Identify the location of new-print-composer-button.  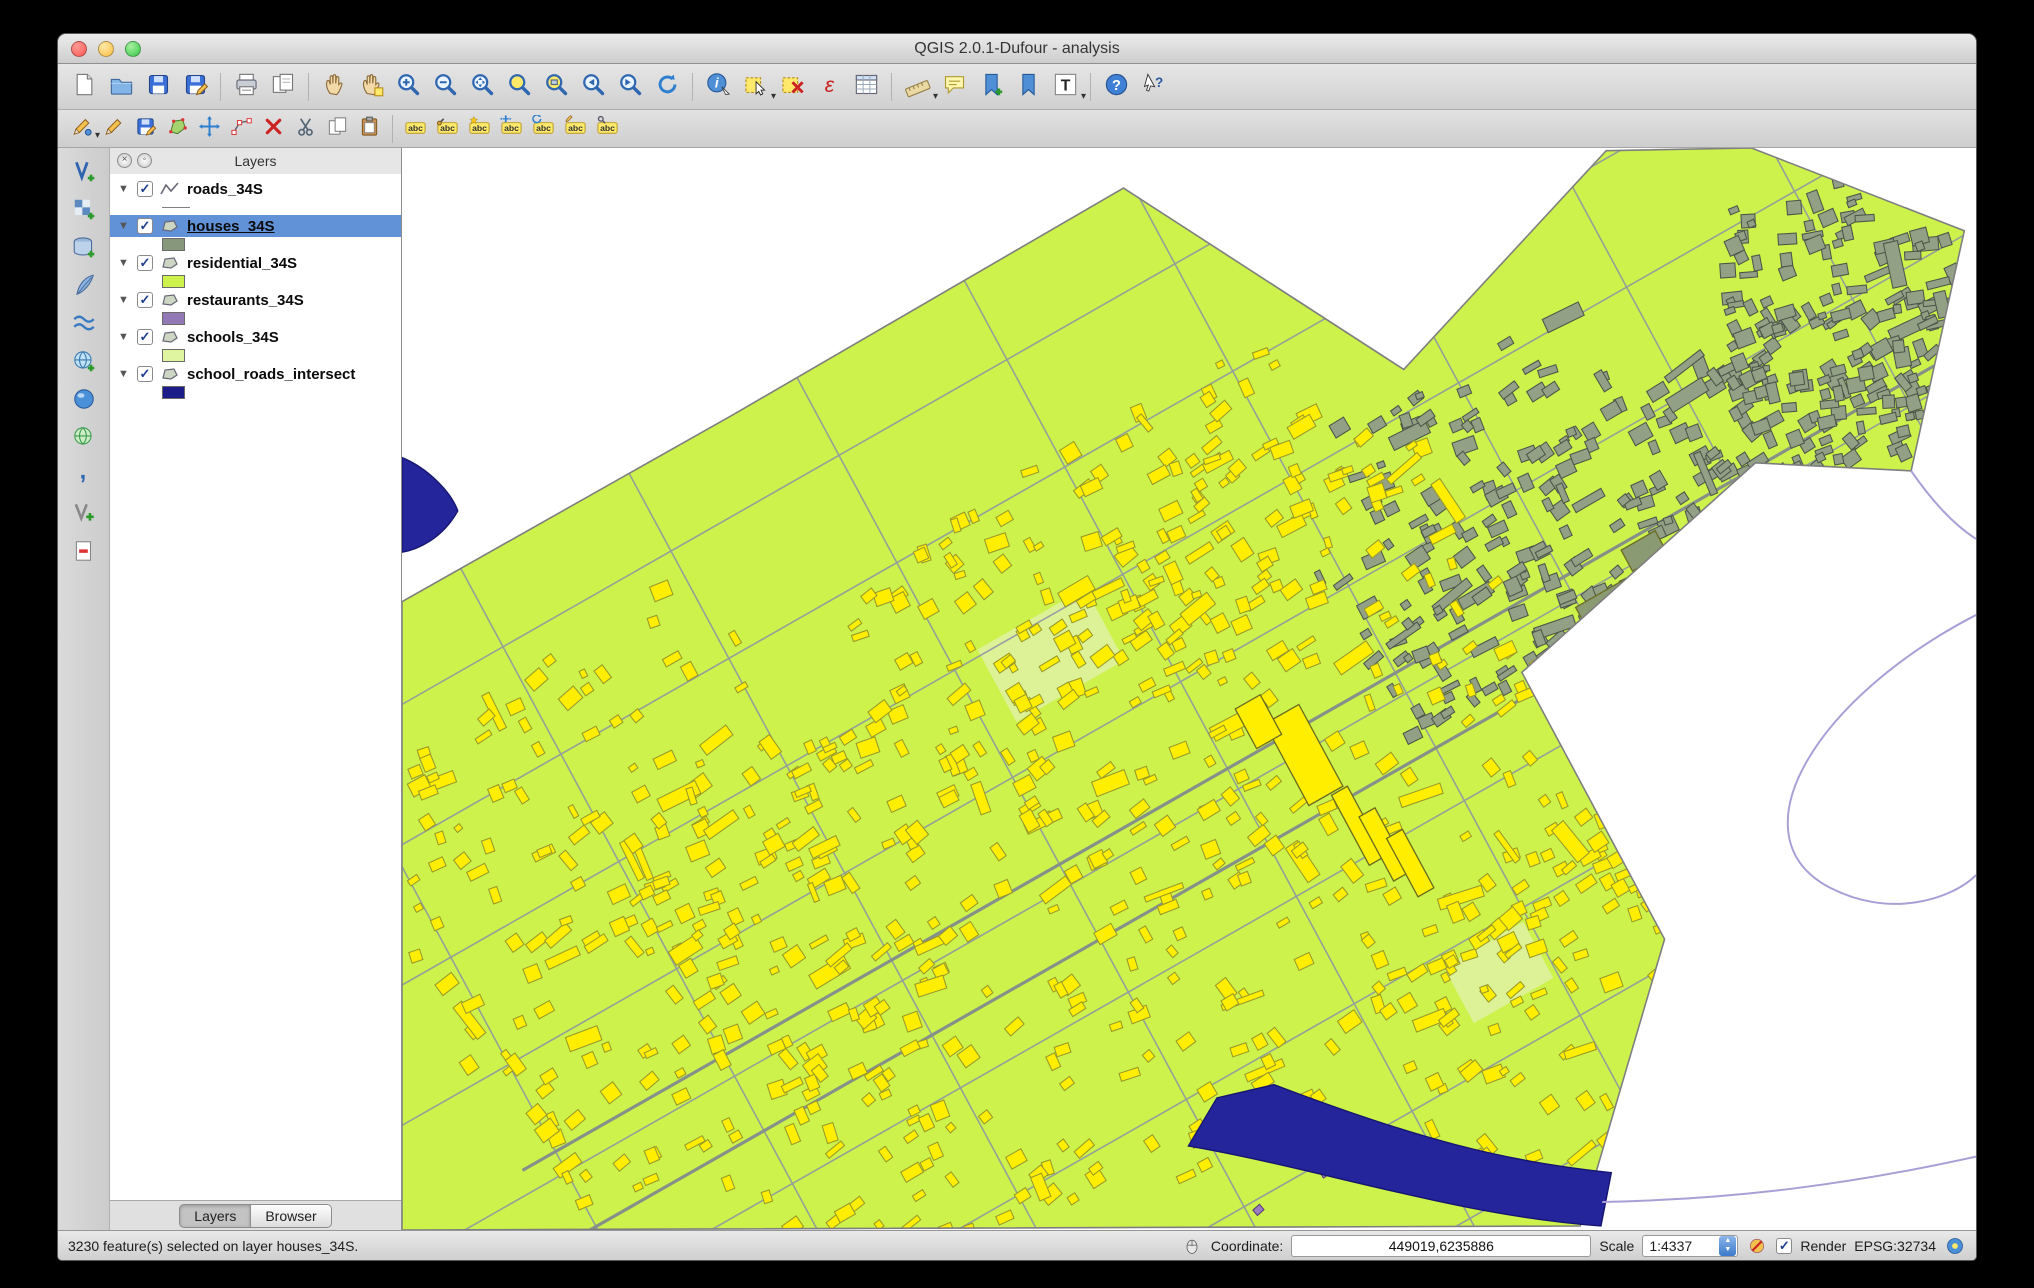
(246, 87).